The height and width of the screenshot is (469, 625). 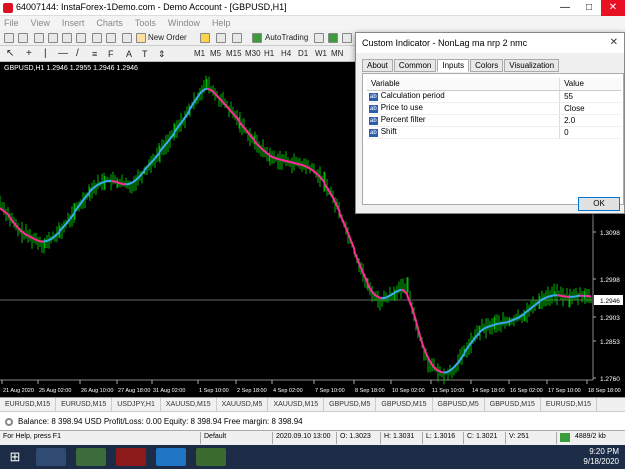 What do you see at coordinates (610, 301) in the screenshot?
I see `current-price-label: 1.2946` at bounding box center [610, 301].